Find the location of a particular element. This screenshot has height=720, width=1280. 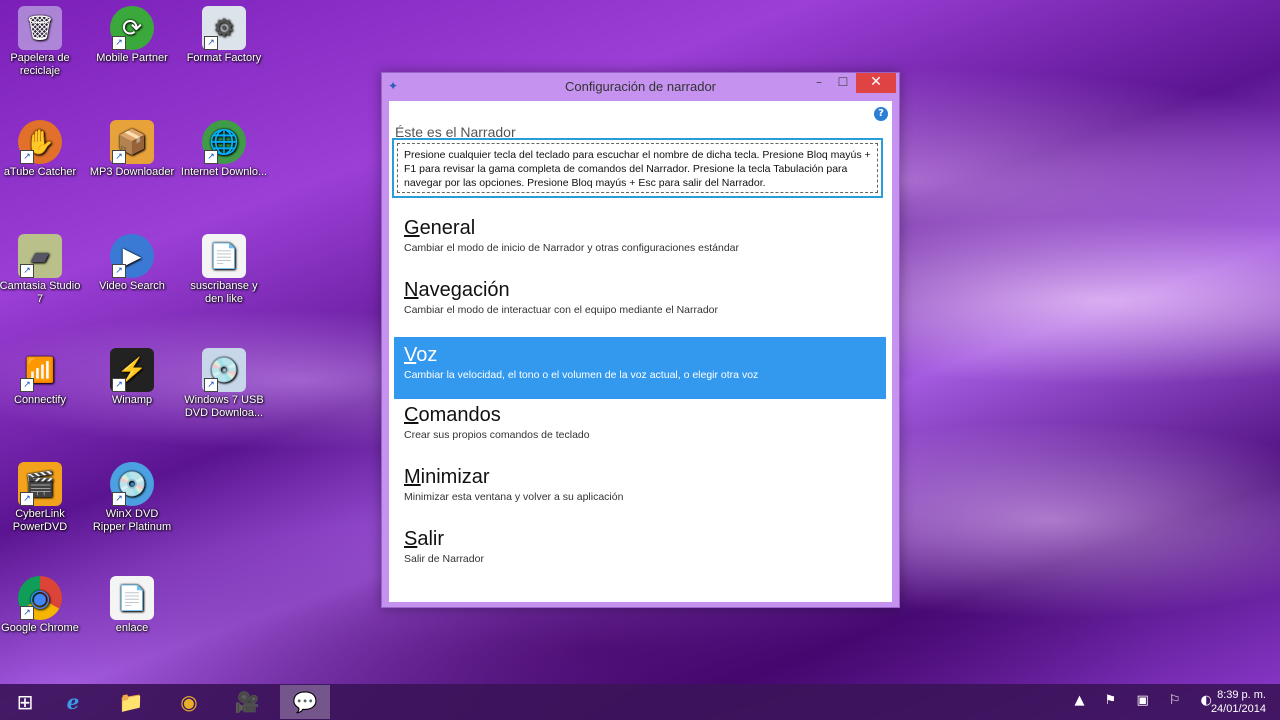

desktop-icon-google-chrome: ◉ ↗ Google Chrome is located at coordinates (42, 605).